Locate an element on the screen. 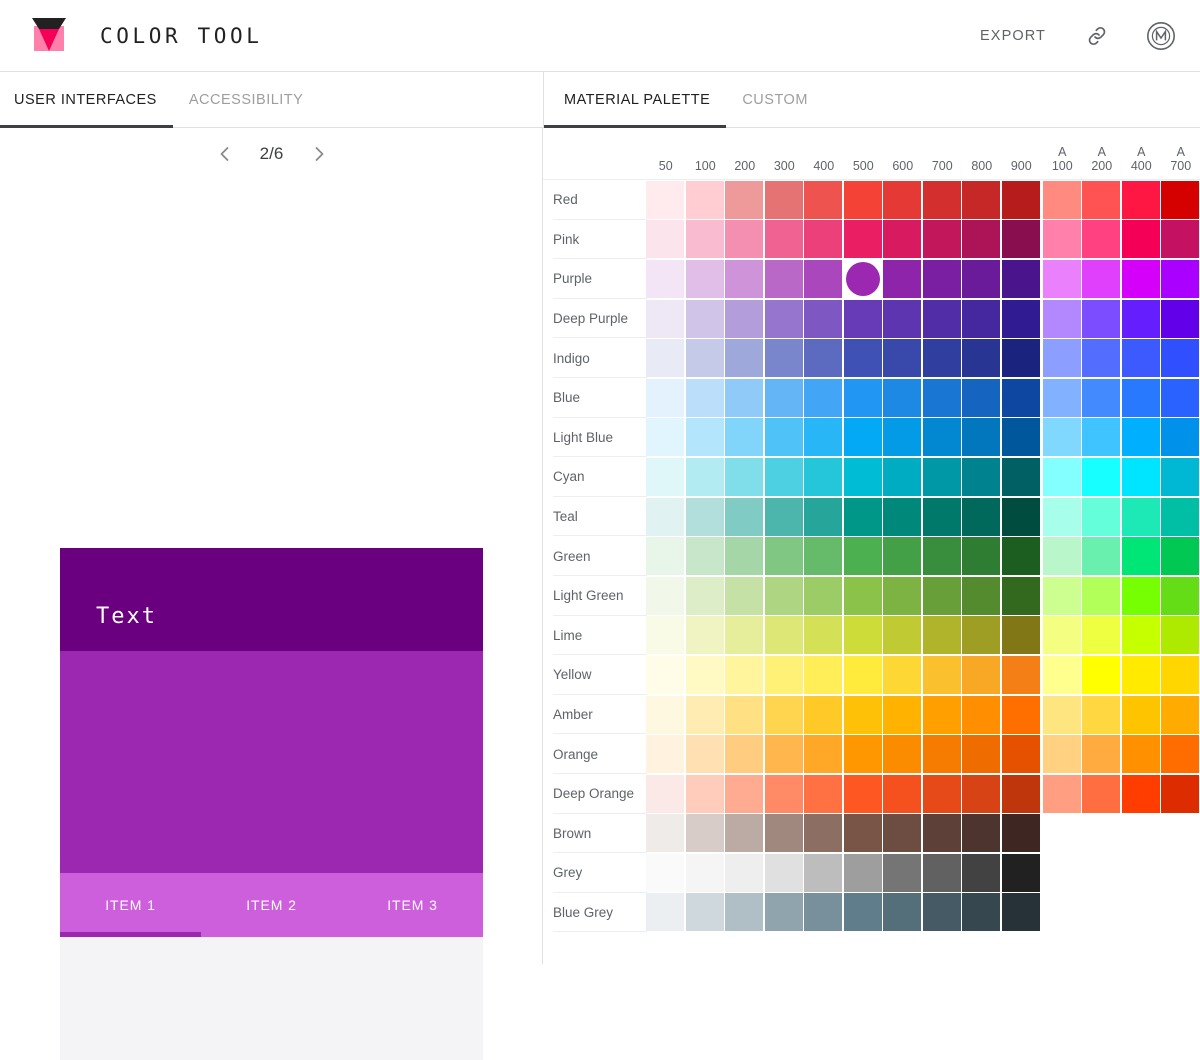 This screenshot has width=1200, height=1060. swatch-deep-purple-a700 is located at coordinates (1180, 318).